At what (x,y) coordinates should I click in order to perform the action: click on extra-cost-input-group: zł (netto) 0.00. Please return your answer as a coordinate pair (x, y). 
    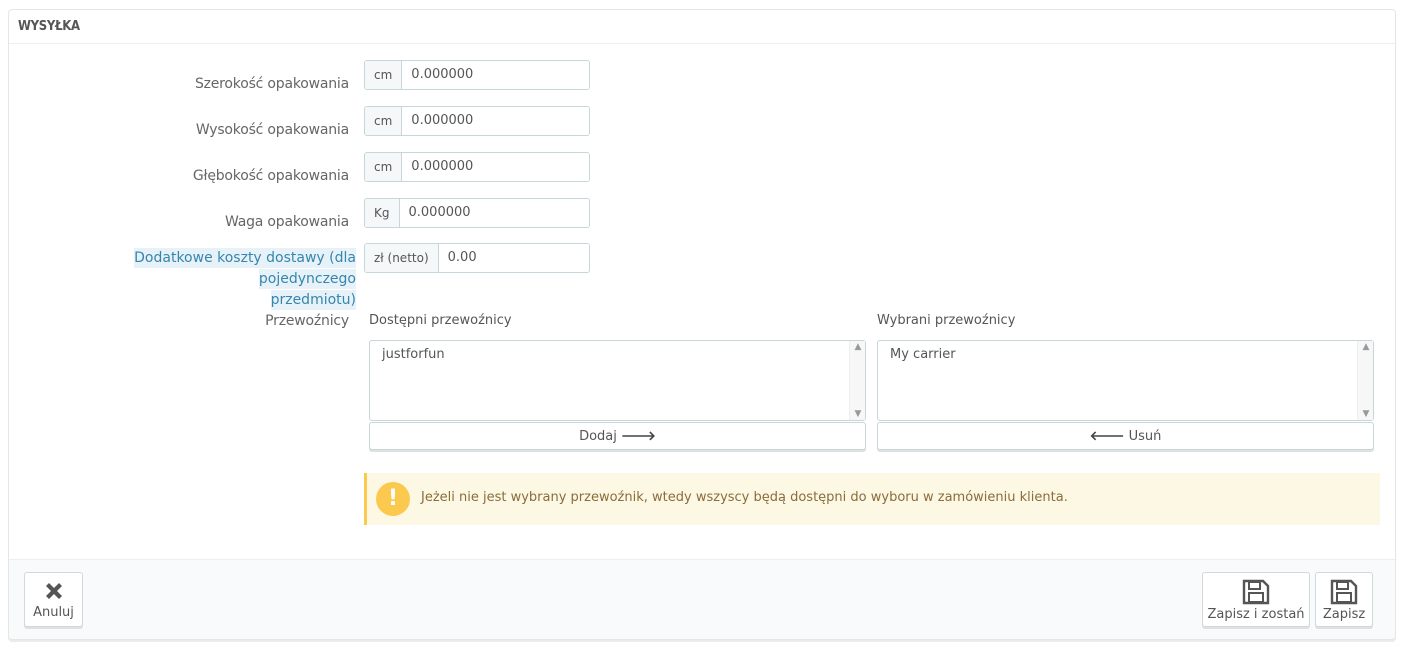
    Looking at the image, I should click on (477, 258).